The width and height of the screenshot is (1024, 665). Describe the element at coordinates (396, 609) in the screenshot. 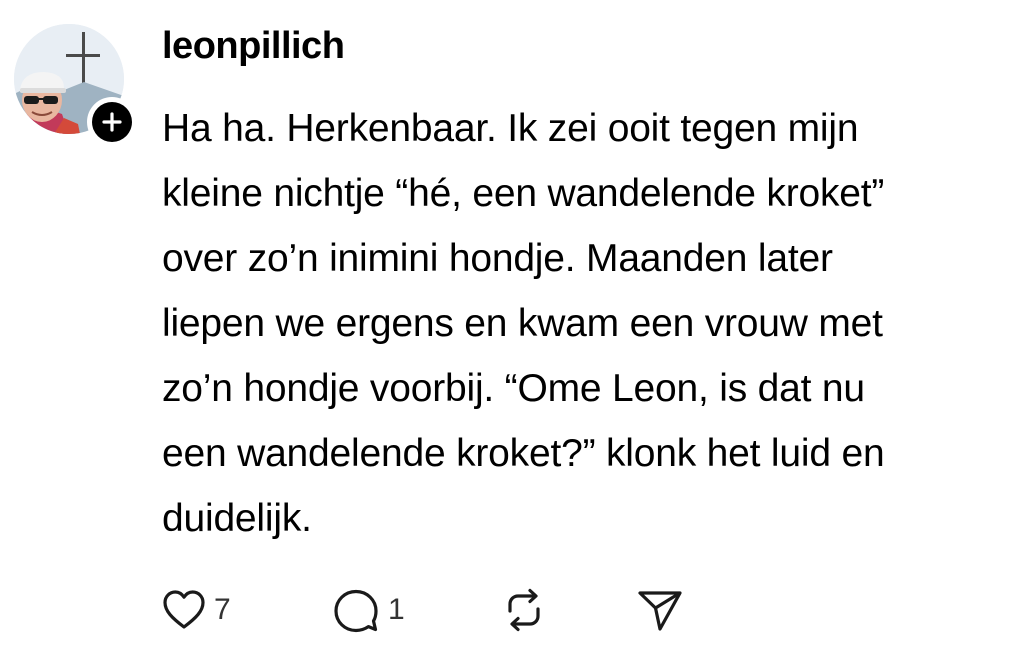

I see `reply-count: 1` at that location.